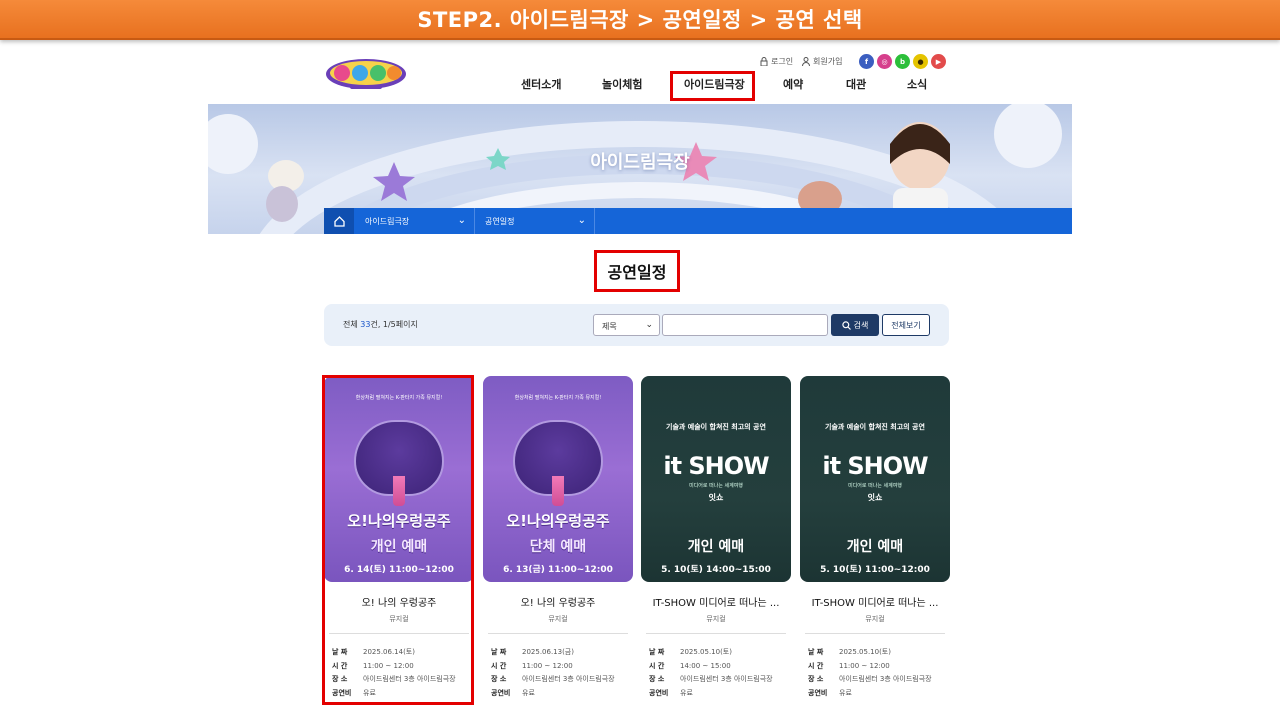  Describe the element at coordinates (500, 221) in the screenshot. I see `subnav-dropdown-label: 공연일정` at that location.